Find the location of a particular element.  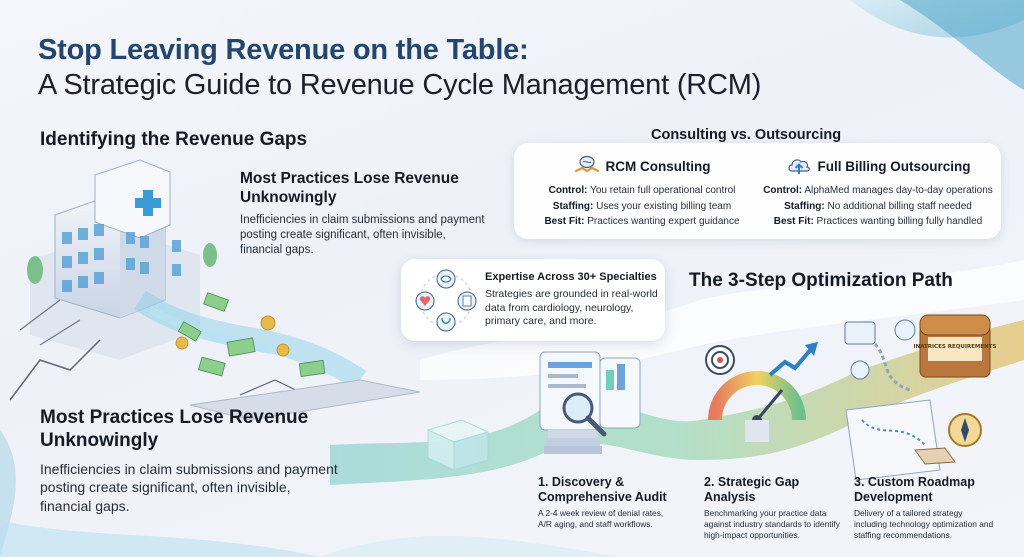

chest-label-line1: INATRICES REQUIREMENTS is located at coordinates (955, 347).